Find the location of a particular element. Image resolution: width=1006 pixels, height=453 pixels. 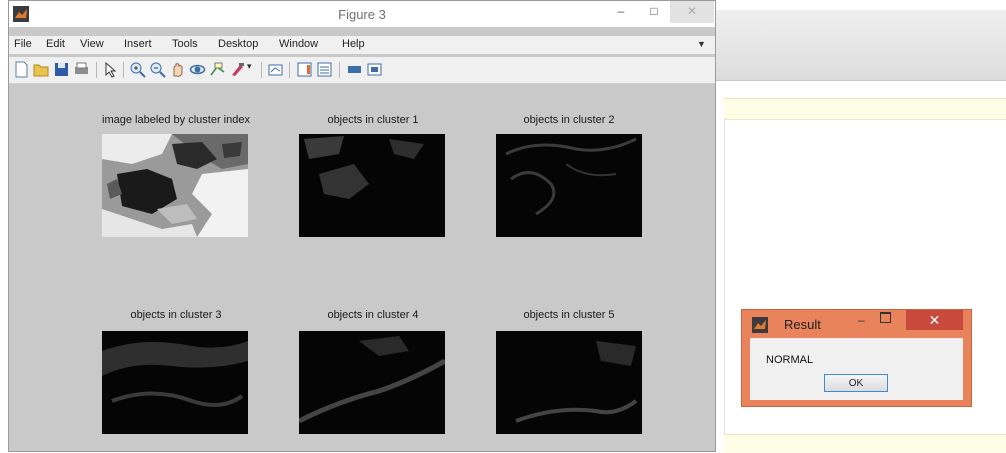

menu-desktop: Desktop is located at coordinates (238, 44).